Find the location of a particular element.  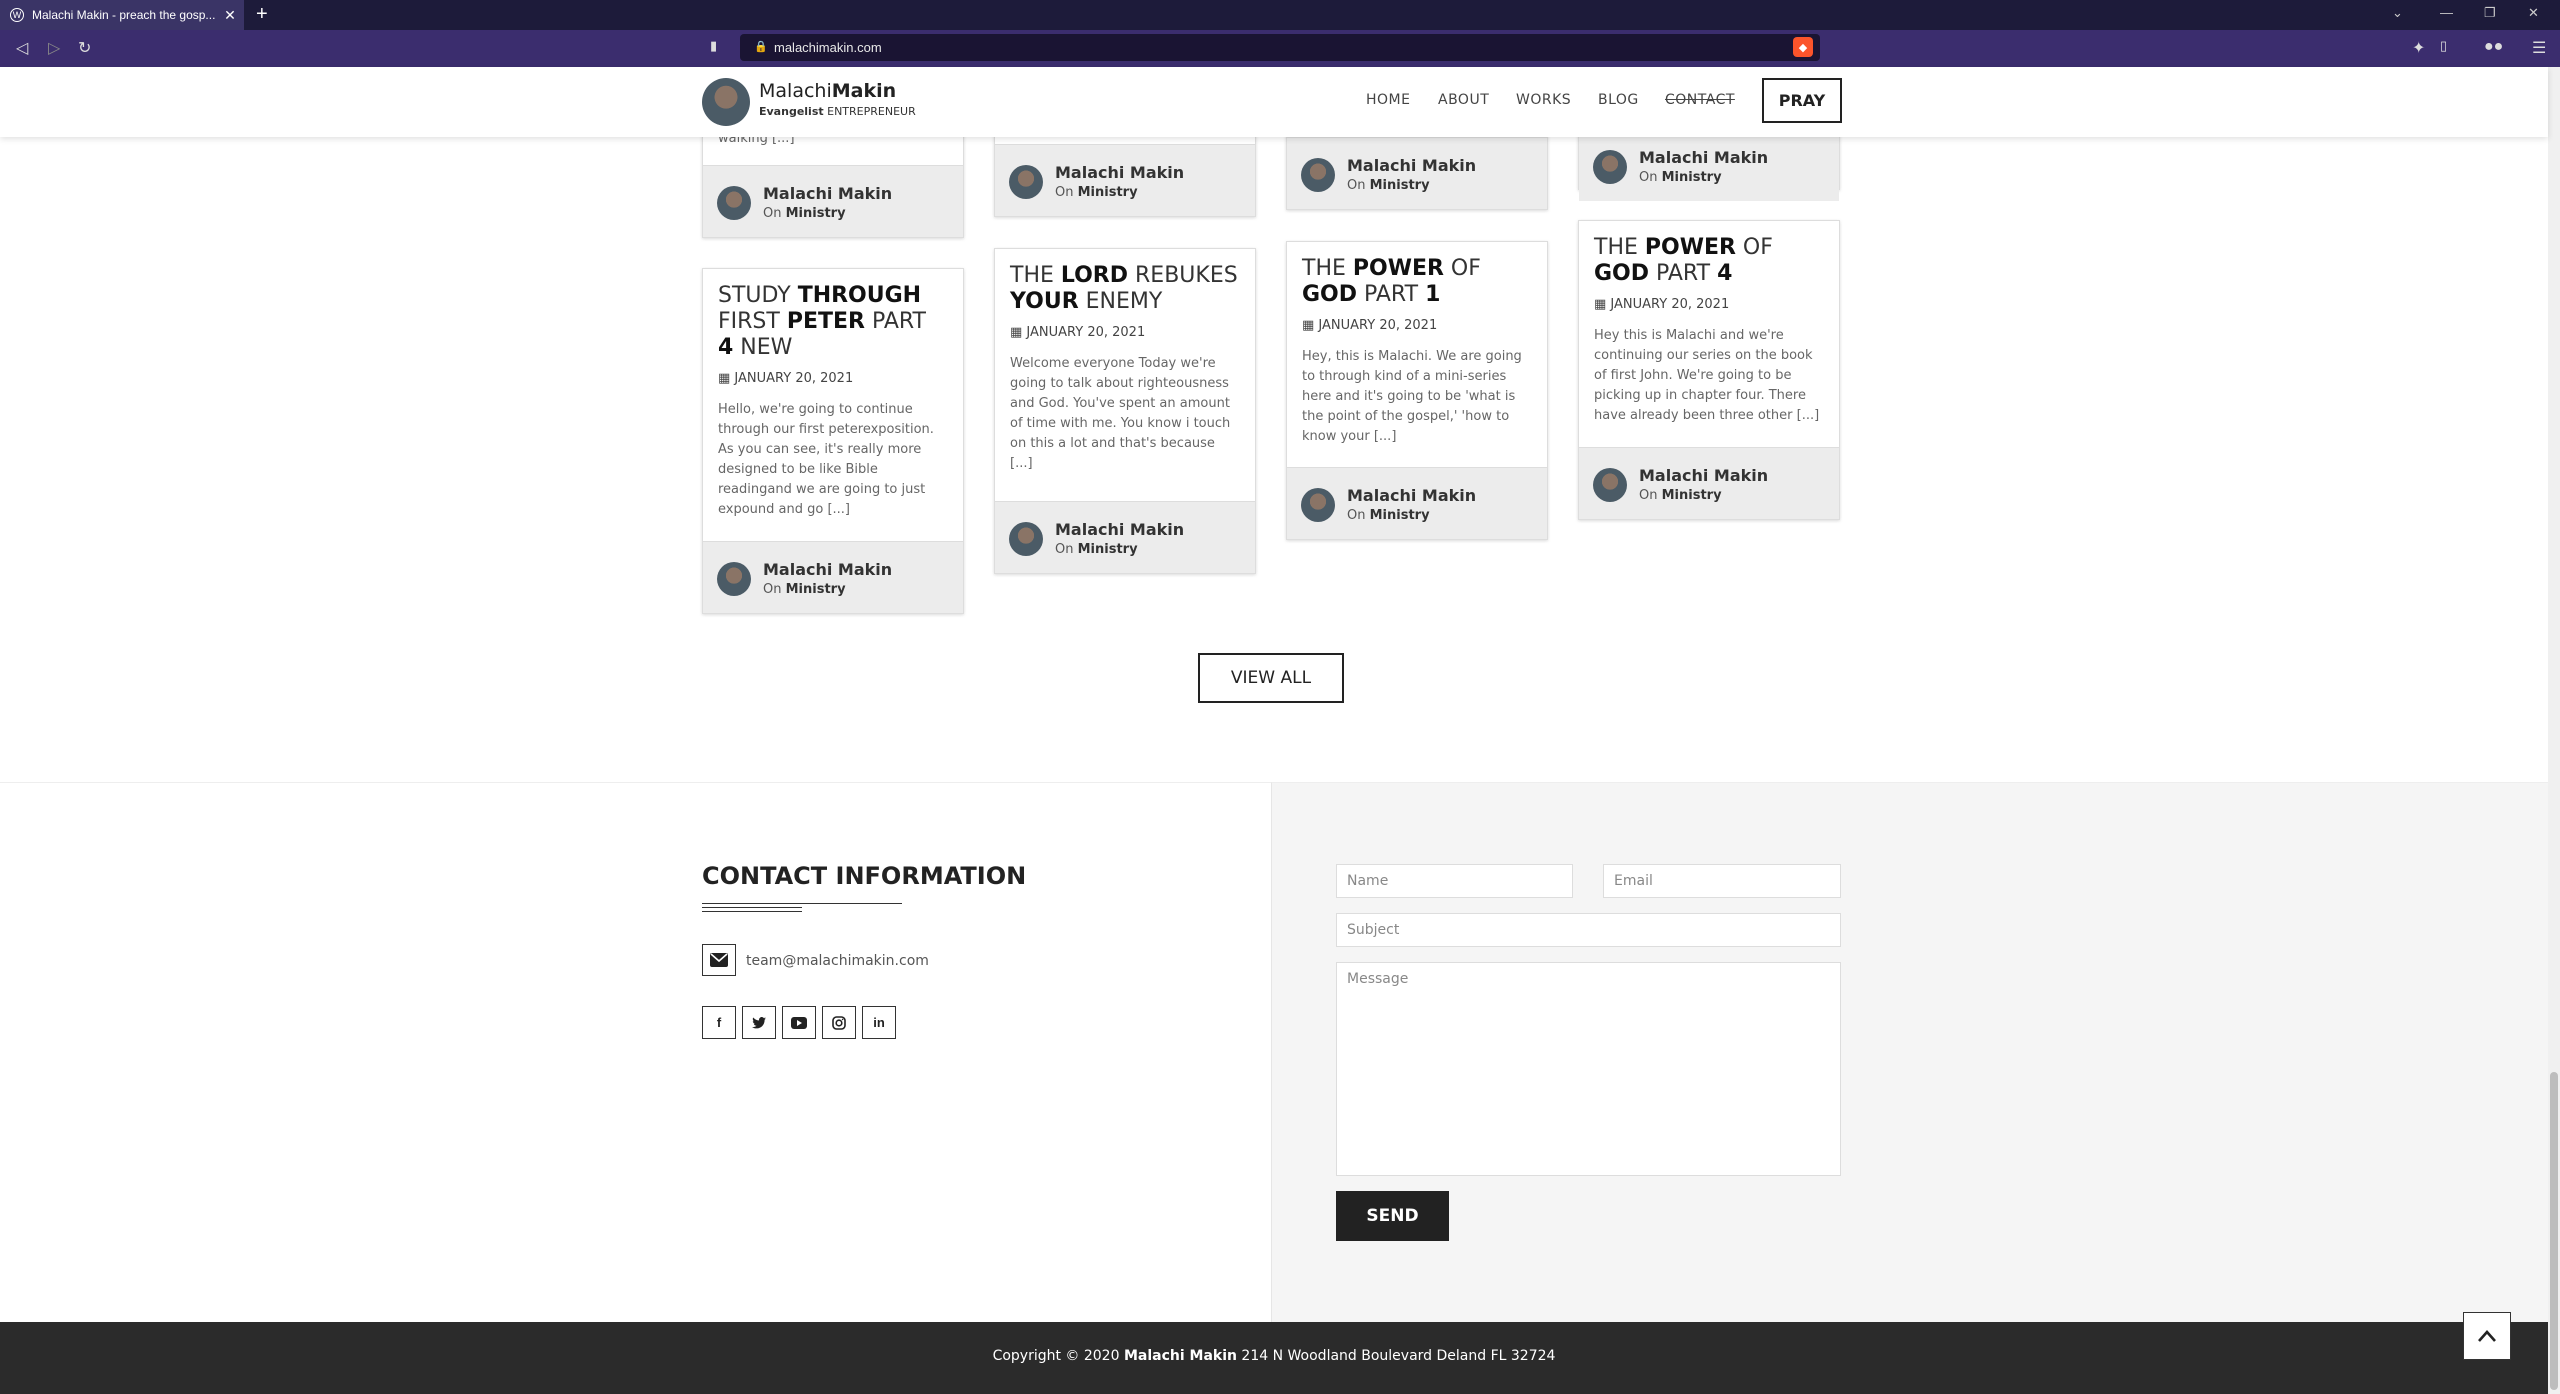

url-text: malachimakin.com is located at coordinates (828, 47).